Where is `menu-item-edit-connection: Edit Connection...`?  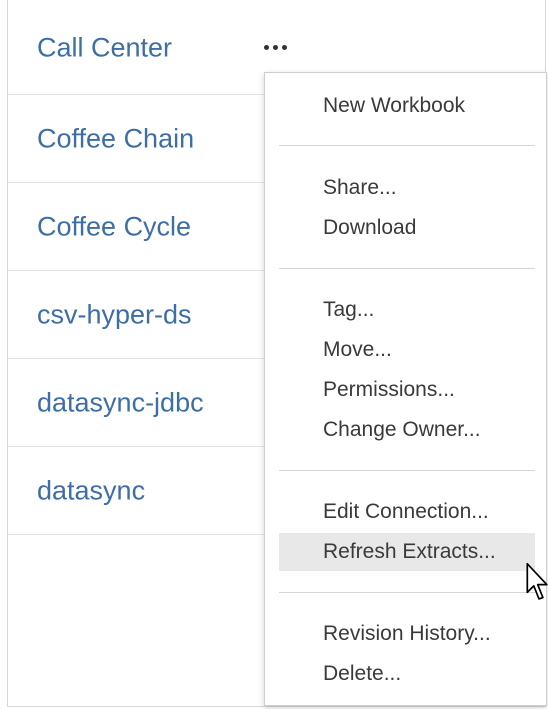 menu-item-edit-connection: Edit Connection... is located at coordinates (407, 512).